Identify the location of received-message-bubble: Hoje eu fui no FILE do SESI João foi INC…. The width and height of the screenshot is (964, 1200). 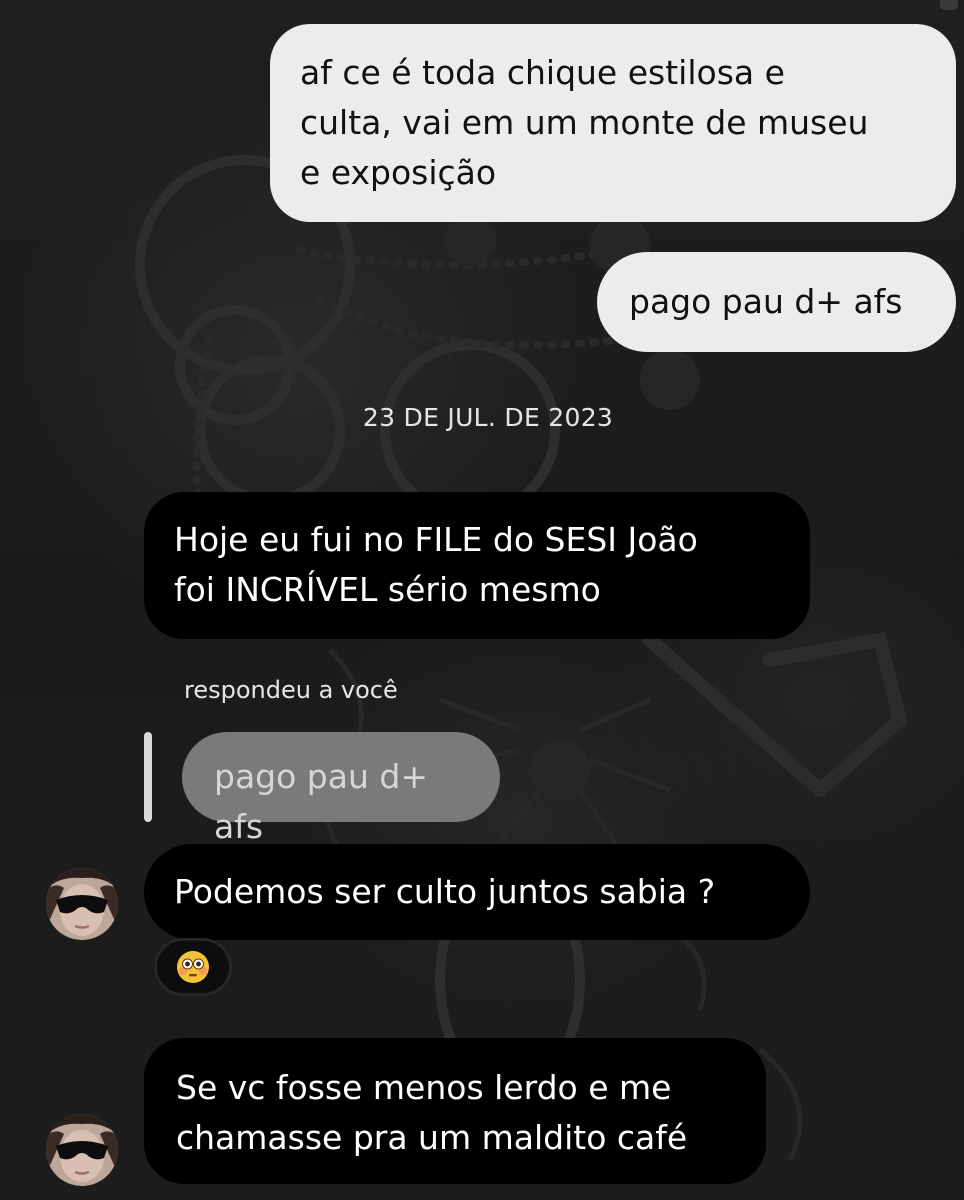
(477, 565).